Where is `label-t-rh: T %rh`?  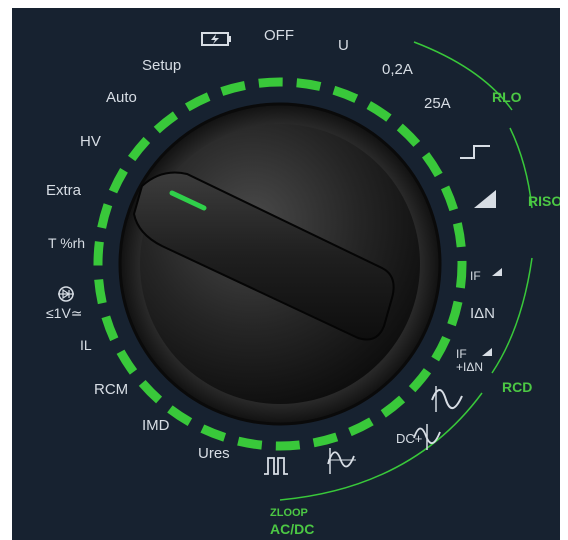 label-t-rh: T %rh is located at coordinates (67, 243).